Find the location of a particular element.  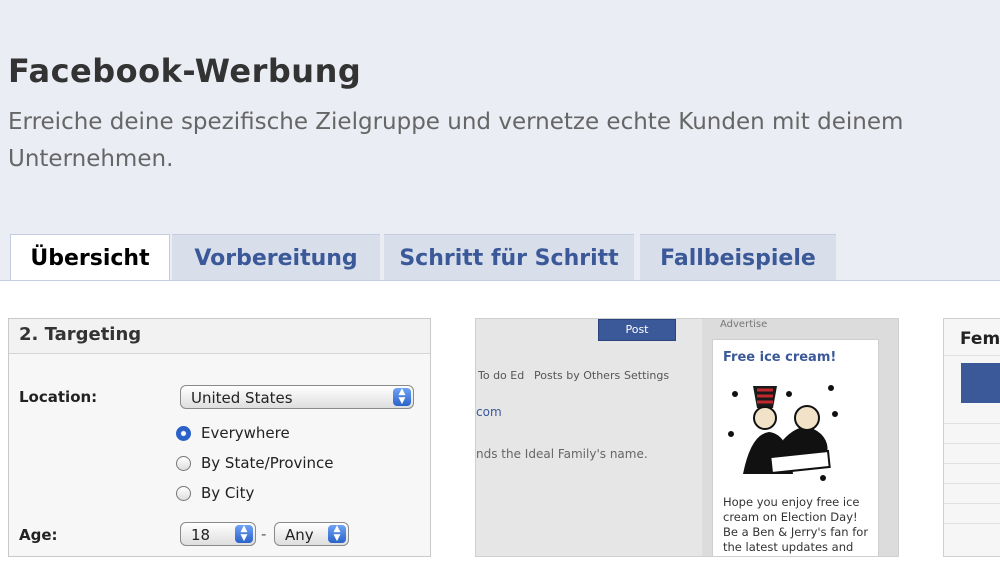

targeting-header: 2. Targeting is located at coordinates (219, 336).